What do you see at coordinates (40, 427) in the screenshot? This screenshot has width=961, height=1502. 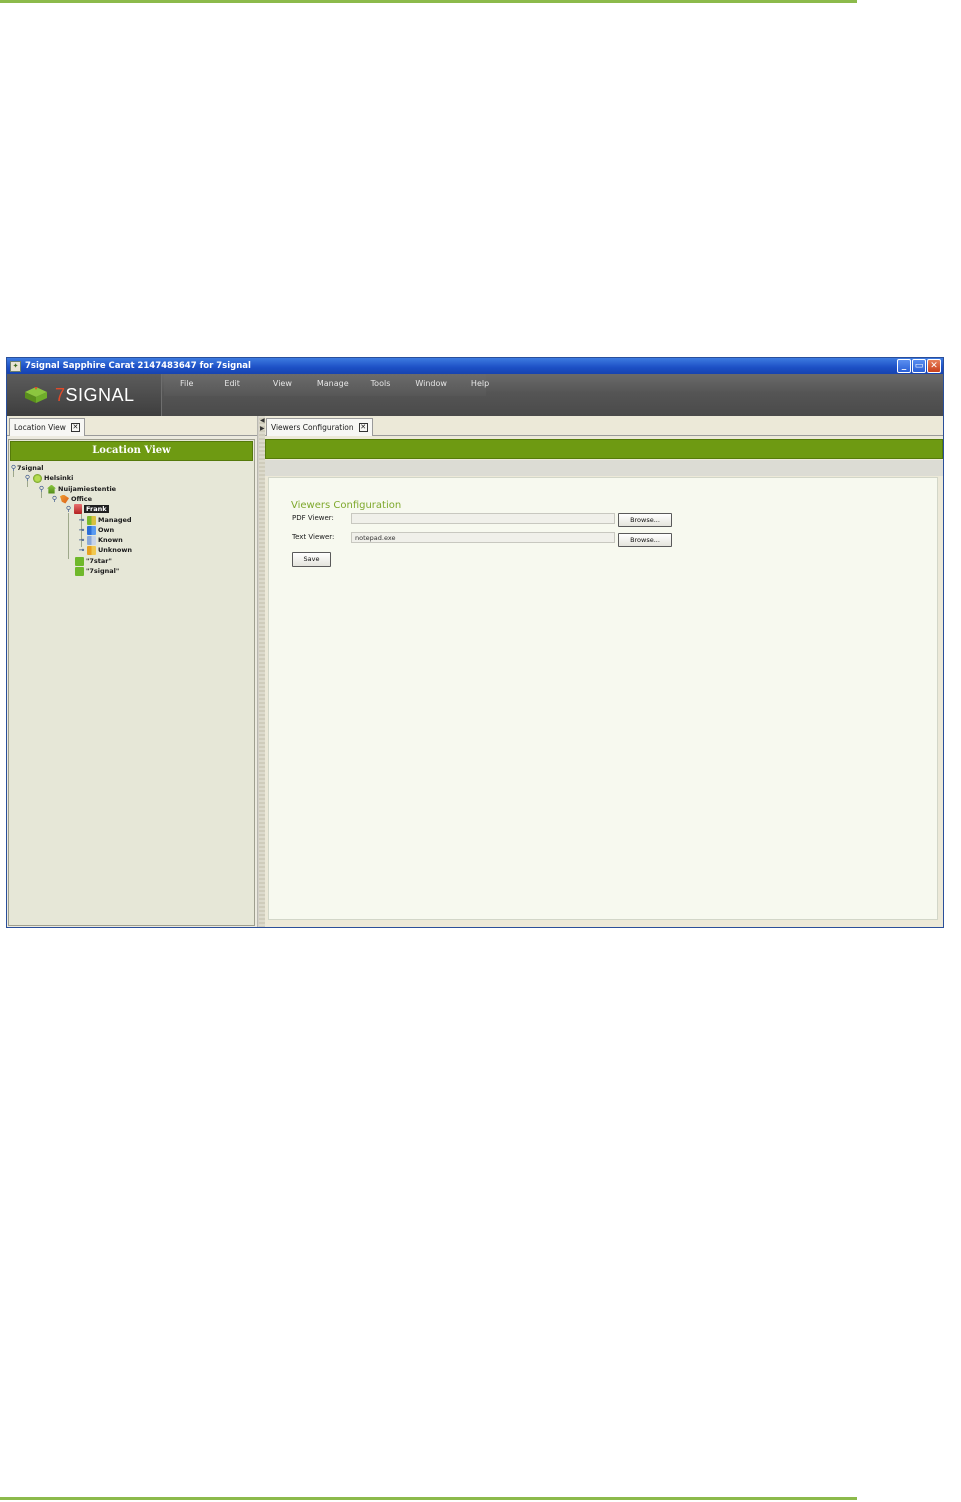 I see `tab-location-view-label: Location View` at bounding box center [40, 427].